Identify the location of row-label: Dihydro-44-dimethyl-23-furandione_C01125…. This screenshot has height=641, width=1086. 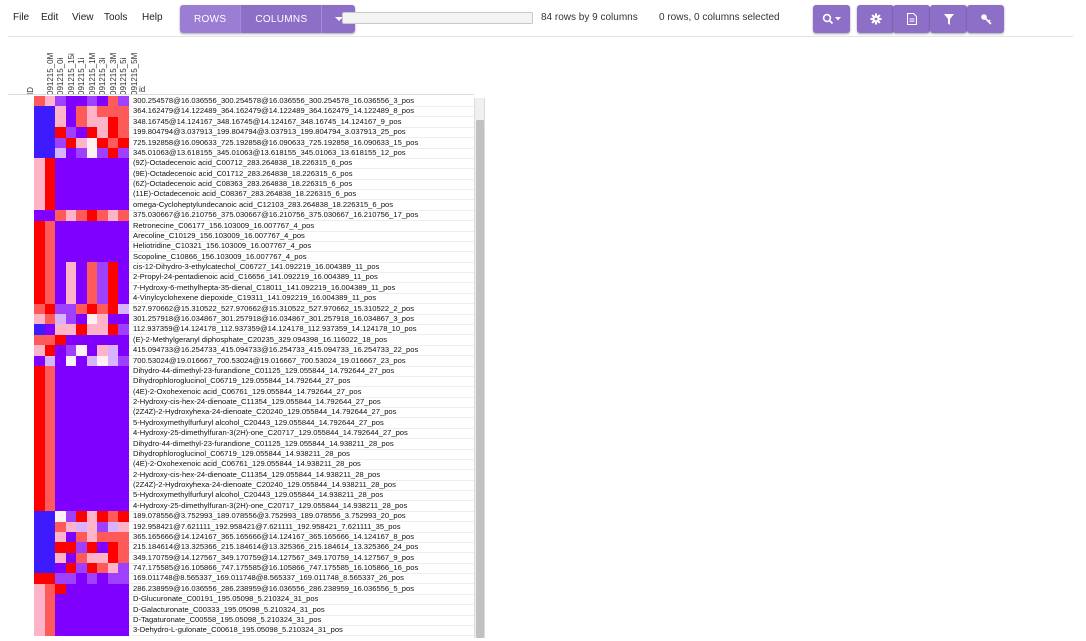
(263, 443).